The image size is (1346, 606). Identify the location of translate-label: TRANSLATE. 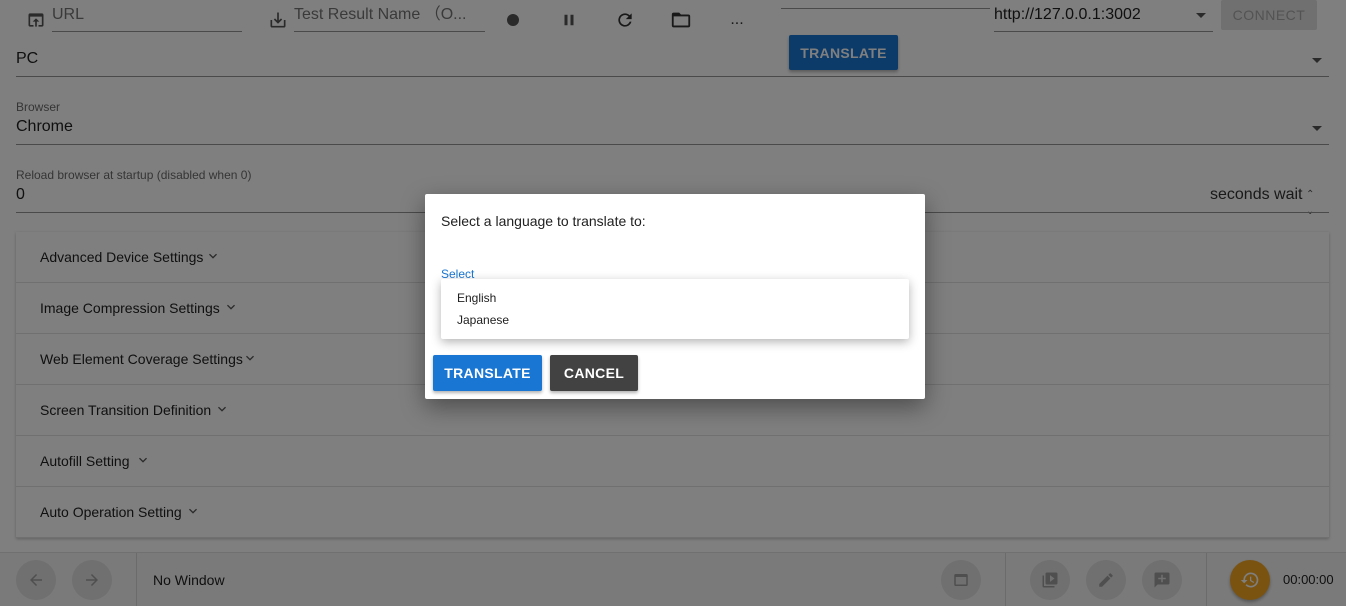
(487, 373).